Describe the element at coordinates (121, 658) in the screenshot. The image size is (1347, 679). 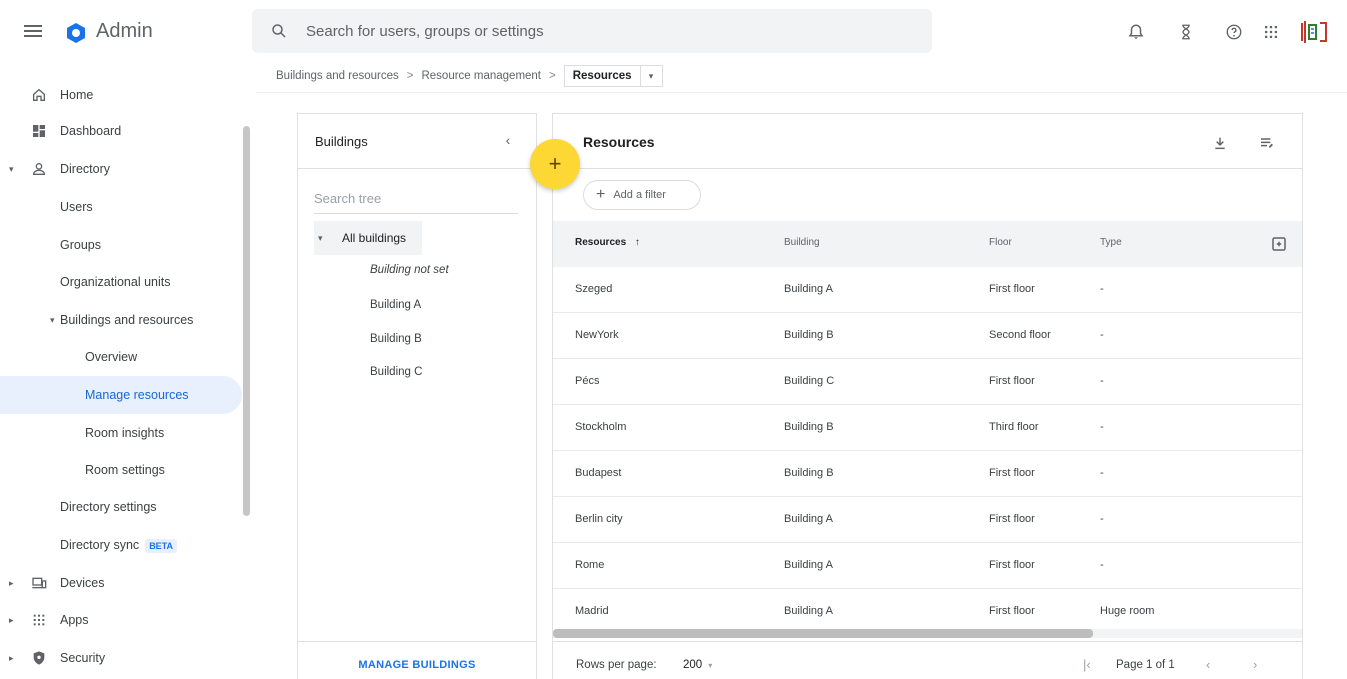
I see `sidebar-item-security: ▸ Security` at that location.